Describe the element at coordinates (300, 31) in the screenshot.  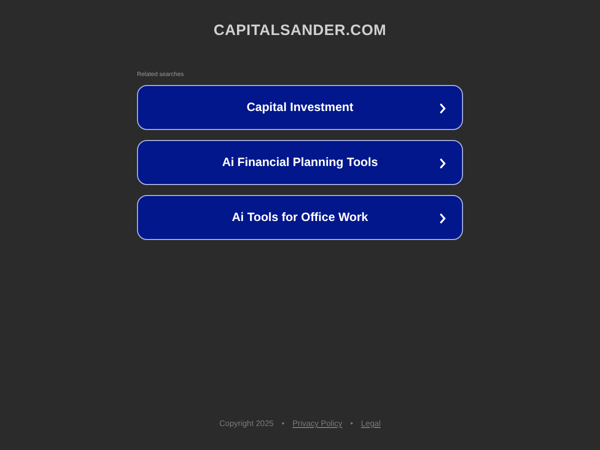
I see `site-title: CAPITALSANDER.COM` at that location.